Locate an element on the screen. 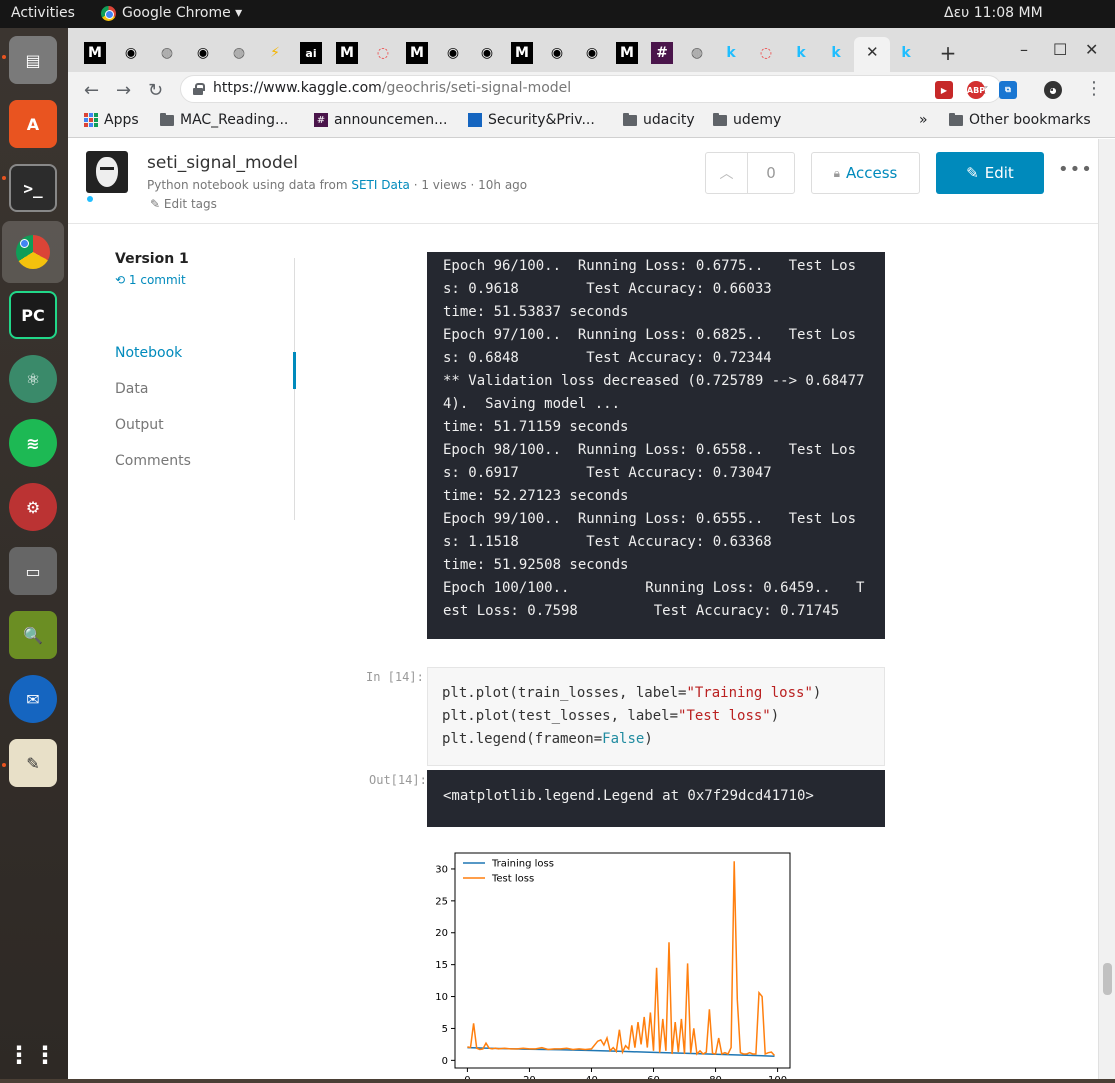  bookmarks-overflow: » is located at coordinates (923, 120).